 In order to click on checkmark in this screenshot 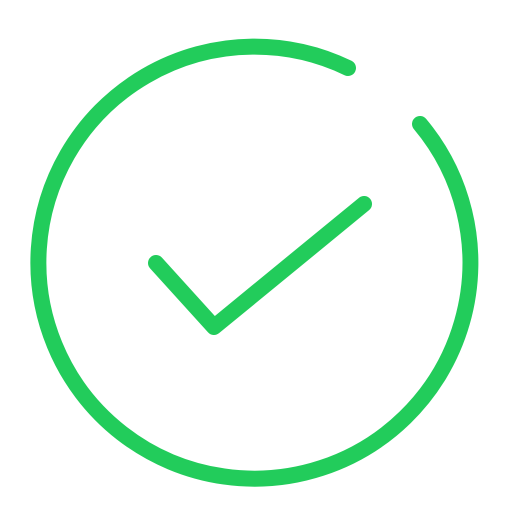, I will do `click(260, 265)`.